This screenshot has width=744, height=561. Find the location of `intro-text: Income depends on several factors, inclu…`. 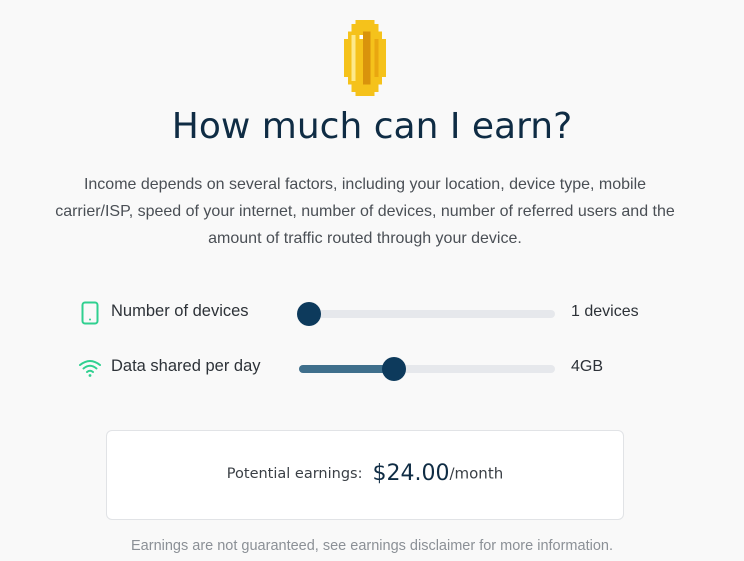

intro-text: Income depends on several factors, inclu… is located at coordinates (365, 211).